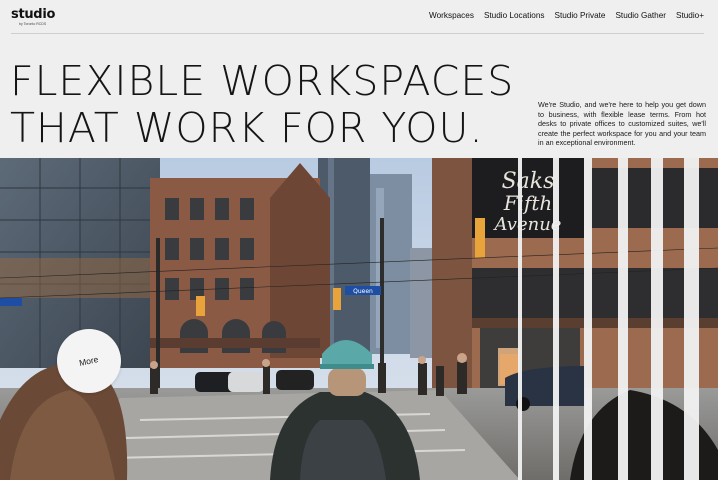 This screenshot has width=718, height=480. I want to click on nav-workspaces: Workspaces, so click(451, 15).